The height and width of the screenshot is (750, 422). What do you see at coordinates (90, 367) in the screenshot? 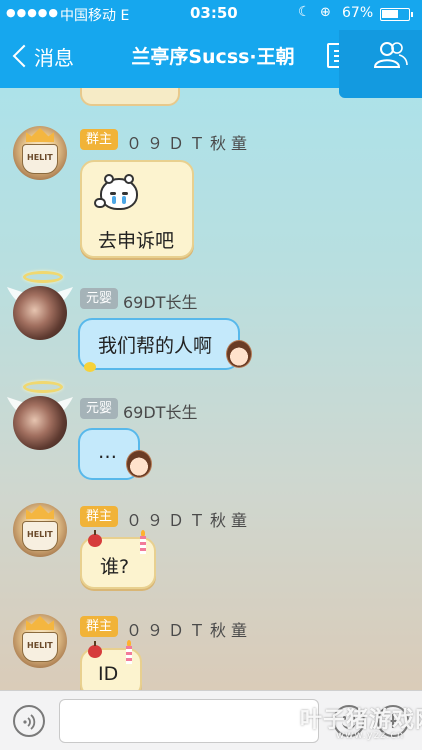
I see `duck-icon` at bounding box center [90, 367].